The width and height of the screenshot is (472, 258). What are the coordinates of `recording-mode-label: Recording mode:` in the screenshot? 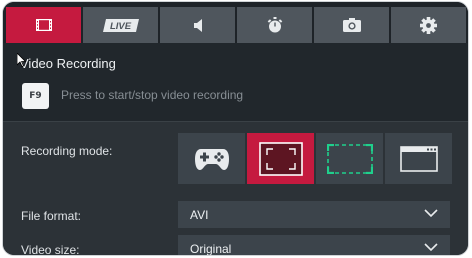 It's located at (67, 151).